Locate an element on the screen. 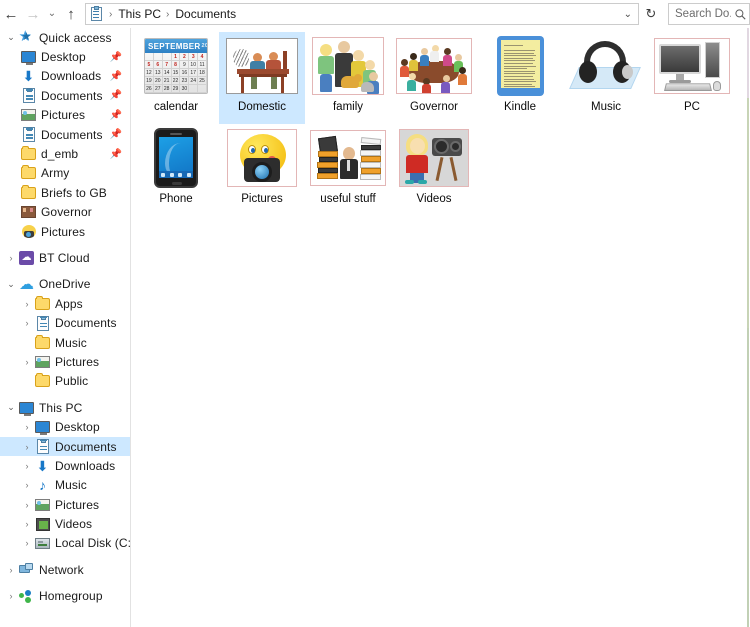  file-item-pc: PC is located at coordinates (692, 78).